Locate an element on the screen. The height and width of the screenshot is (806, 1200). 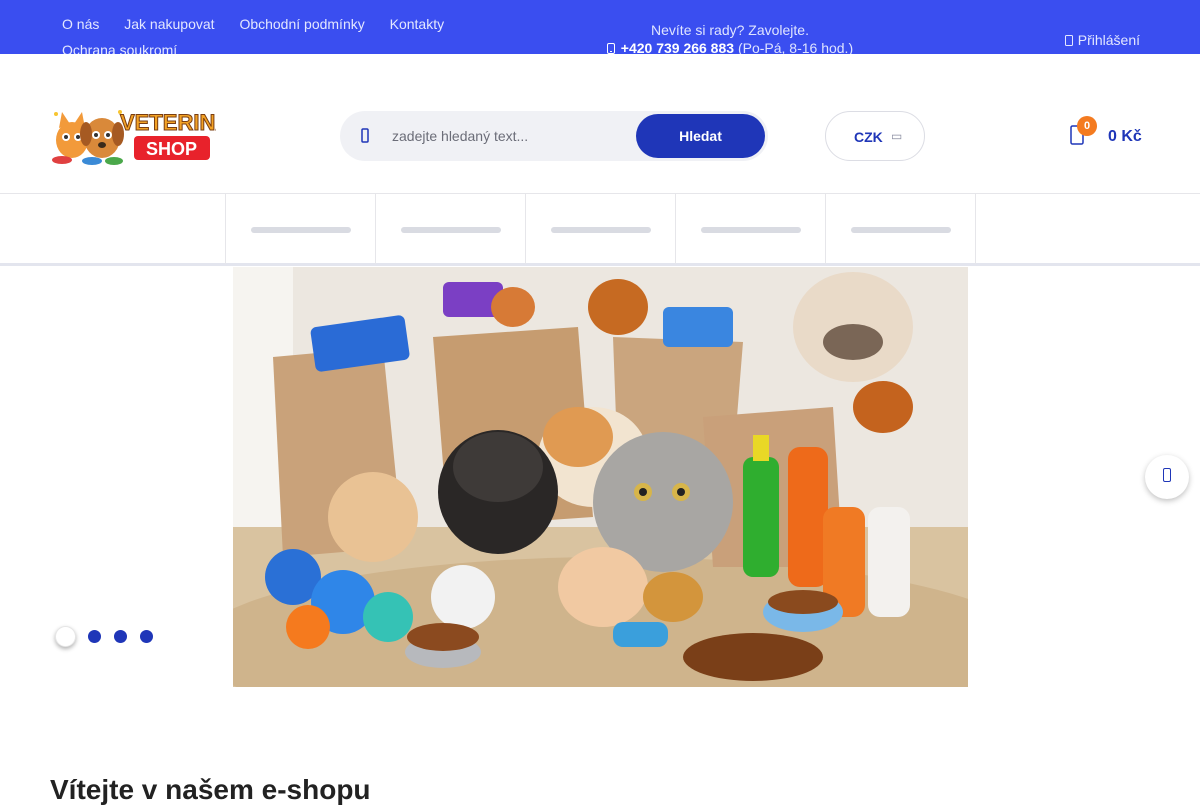
cart-count-badge: 0 is located at coordinates (1087, 126).